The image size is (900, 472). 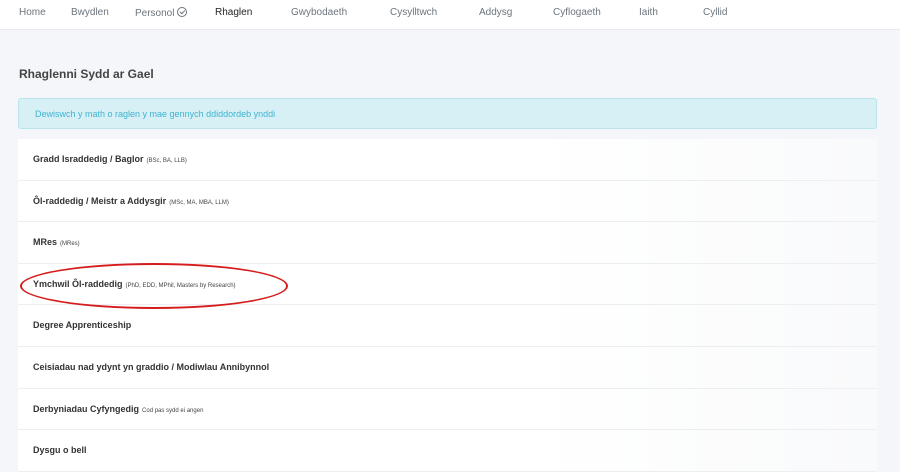 I want to click on nav-bwydlen: Bwydlen, so click(x=90, y=12).